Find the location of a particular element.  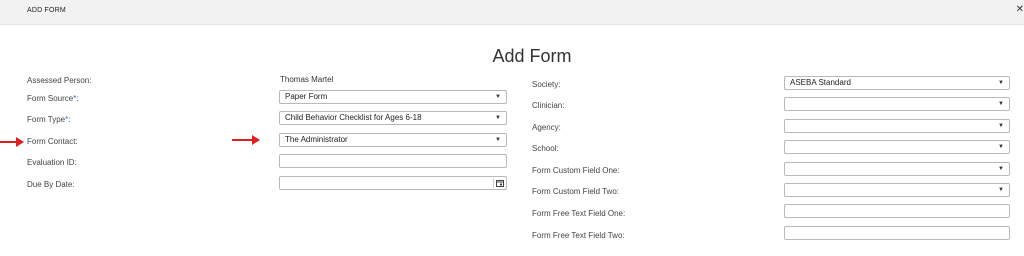

form-type-select: Child Behavior Checklist for Ages 6-18 ▼ is located at coordinates (393, 118).